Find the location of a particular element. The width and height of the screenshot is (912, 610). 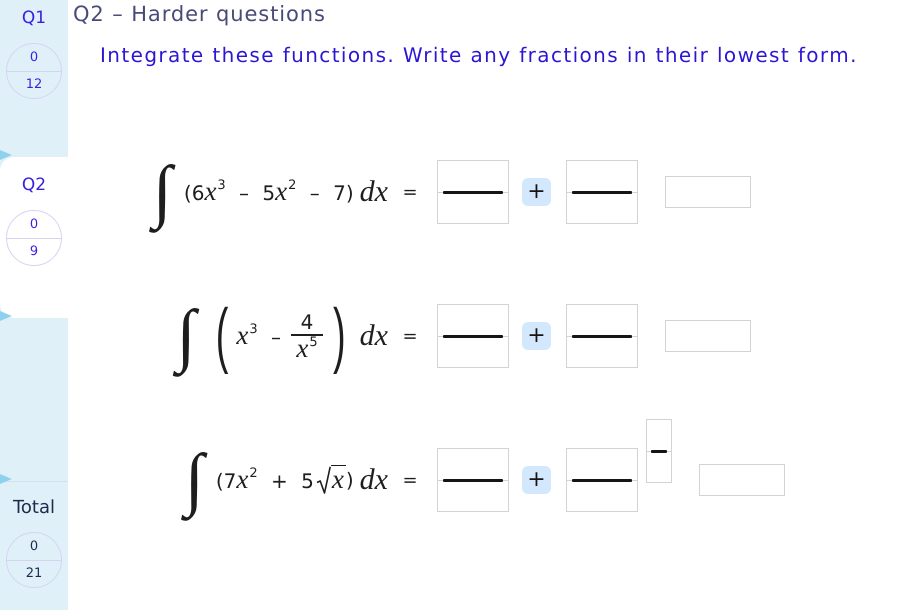

math-expression: ) is located at coordinates (350, 480).